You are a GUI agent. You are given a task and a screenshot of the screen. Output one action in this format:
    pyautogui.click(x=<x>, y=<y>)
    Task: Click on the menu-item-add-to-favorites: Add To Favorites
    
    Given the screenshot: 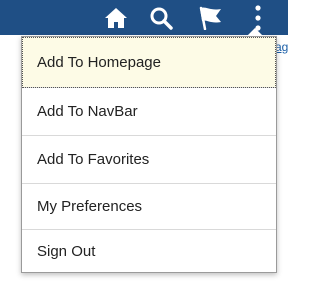 What is the action you would take?
    pyautogui.click(x=149, y=160)
    